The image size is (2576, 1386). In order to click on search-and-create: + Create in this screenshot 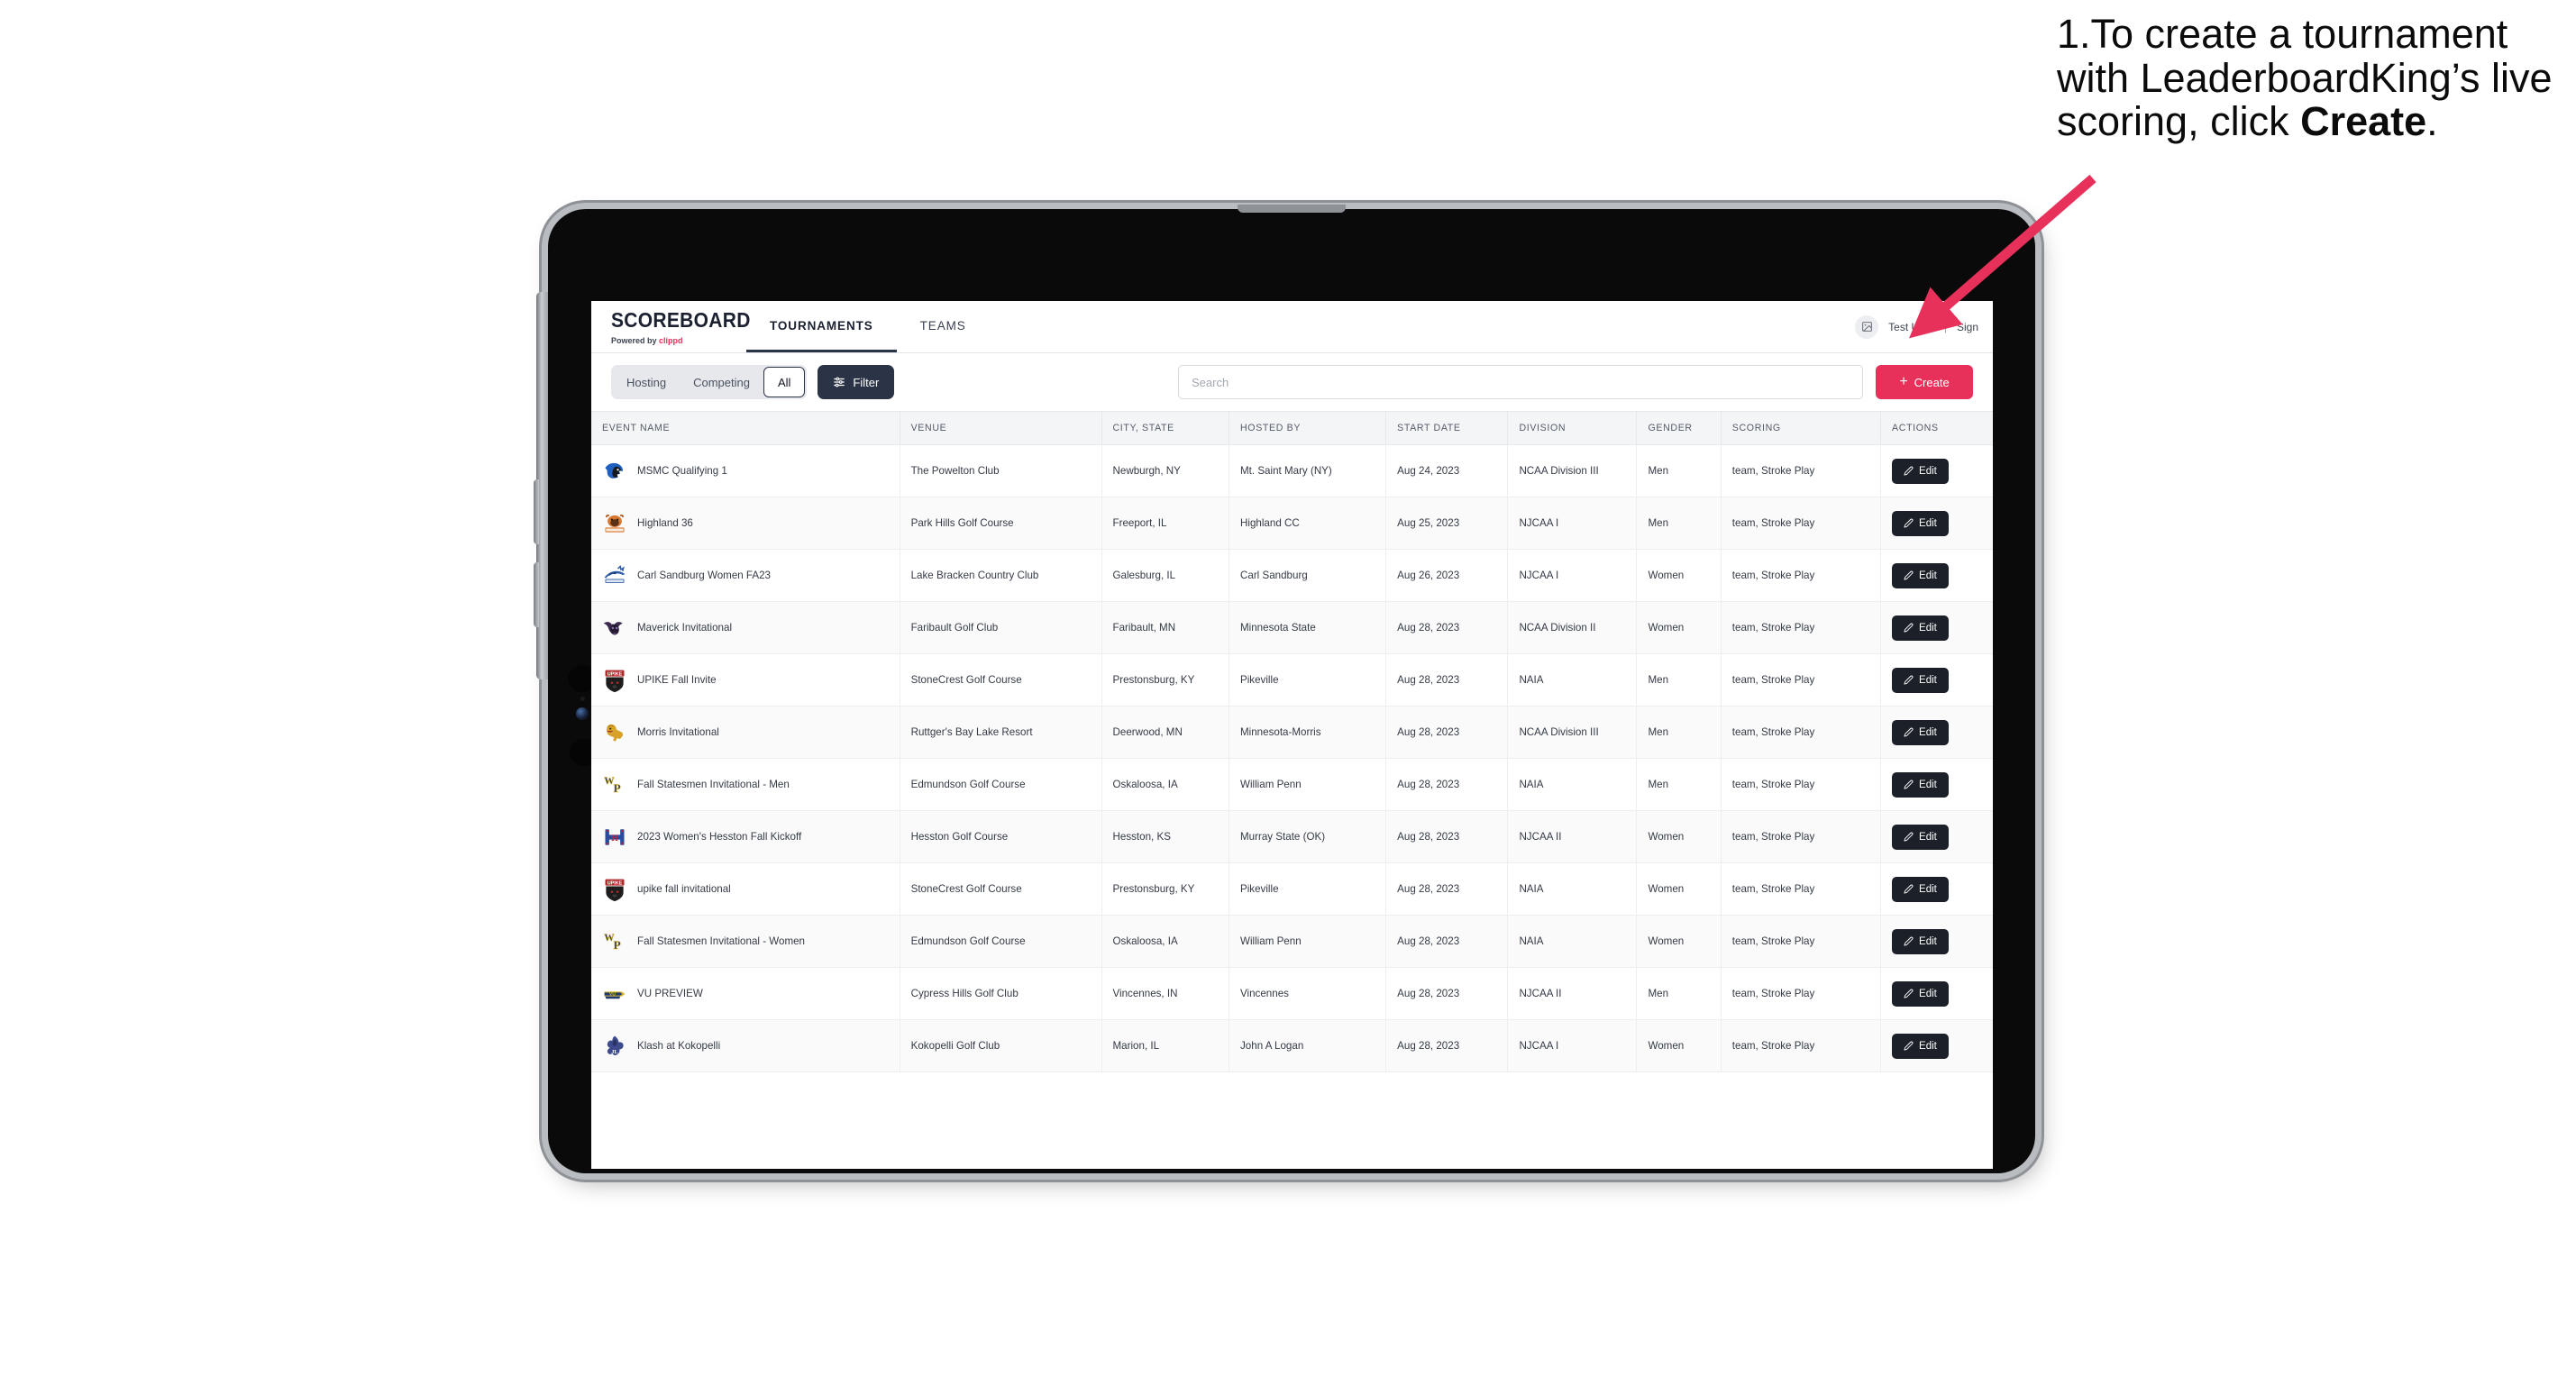, I will do `click(1575, 382)`.